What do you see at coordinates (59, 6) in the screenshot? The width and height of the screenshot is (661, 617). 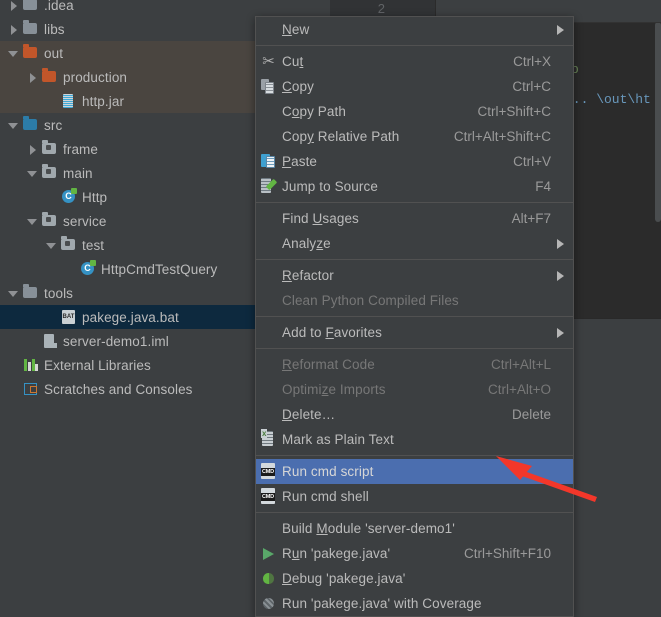 I see `tree-item-label: .idea` at bounding box center [59, 6].